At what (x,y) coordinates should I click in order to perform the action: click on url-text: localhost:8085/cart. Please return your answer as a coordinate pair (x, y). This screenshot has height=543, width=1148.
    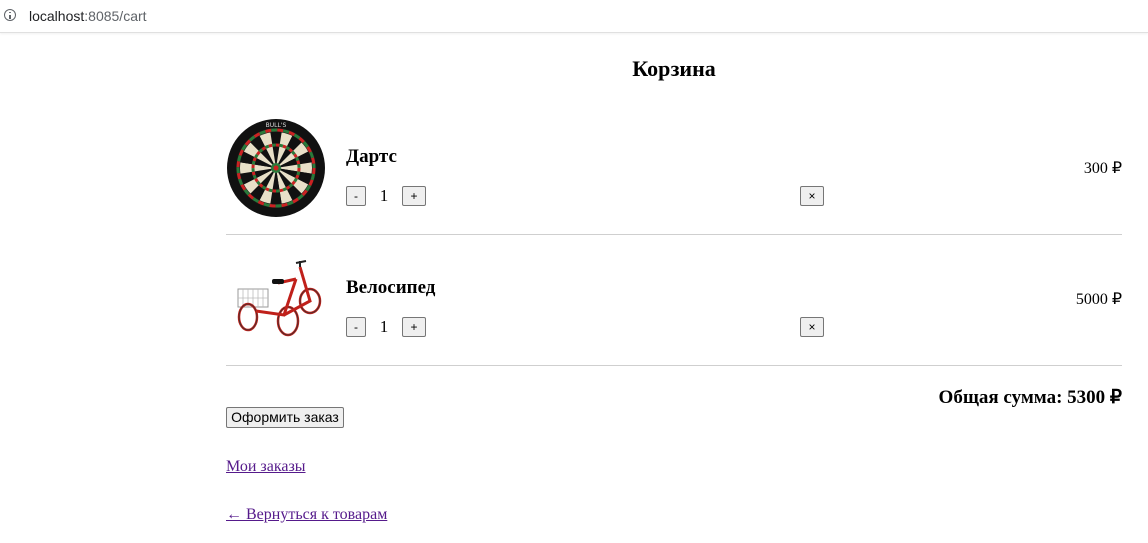
    Looking at the image, I should click on (88, 16).